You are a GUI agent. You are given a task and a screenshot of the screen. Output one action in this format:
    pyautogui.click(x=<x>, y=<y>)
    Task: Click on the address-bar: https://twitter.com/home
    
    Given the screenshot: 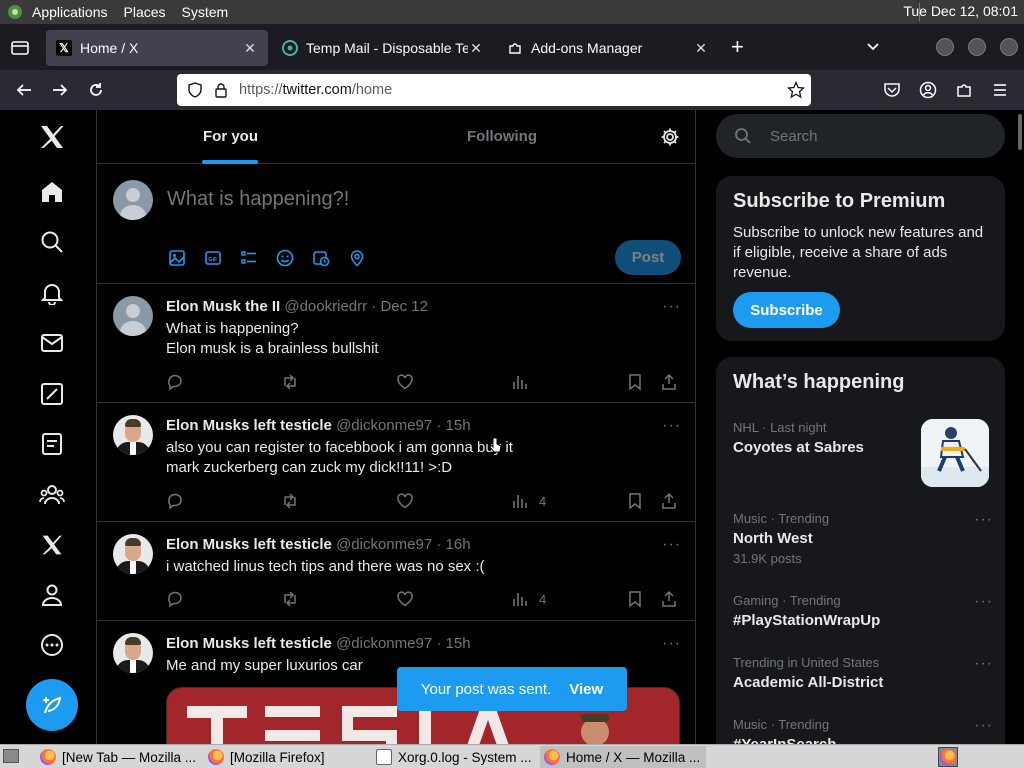 What is the action you would take?
    pyautogui.click(x=494, y=90)
    